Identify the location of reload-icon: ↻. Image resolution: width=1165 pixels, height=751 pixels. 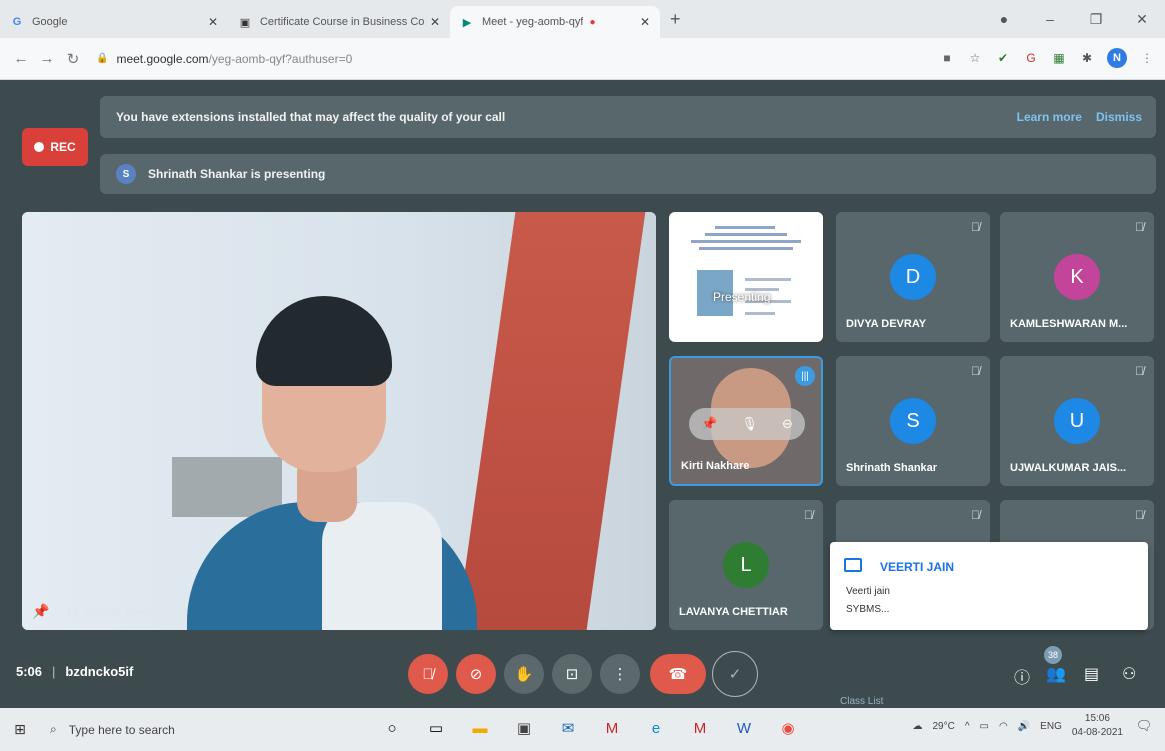
(73, 59).